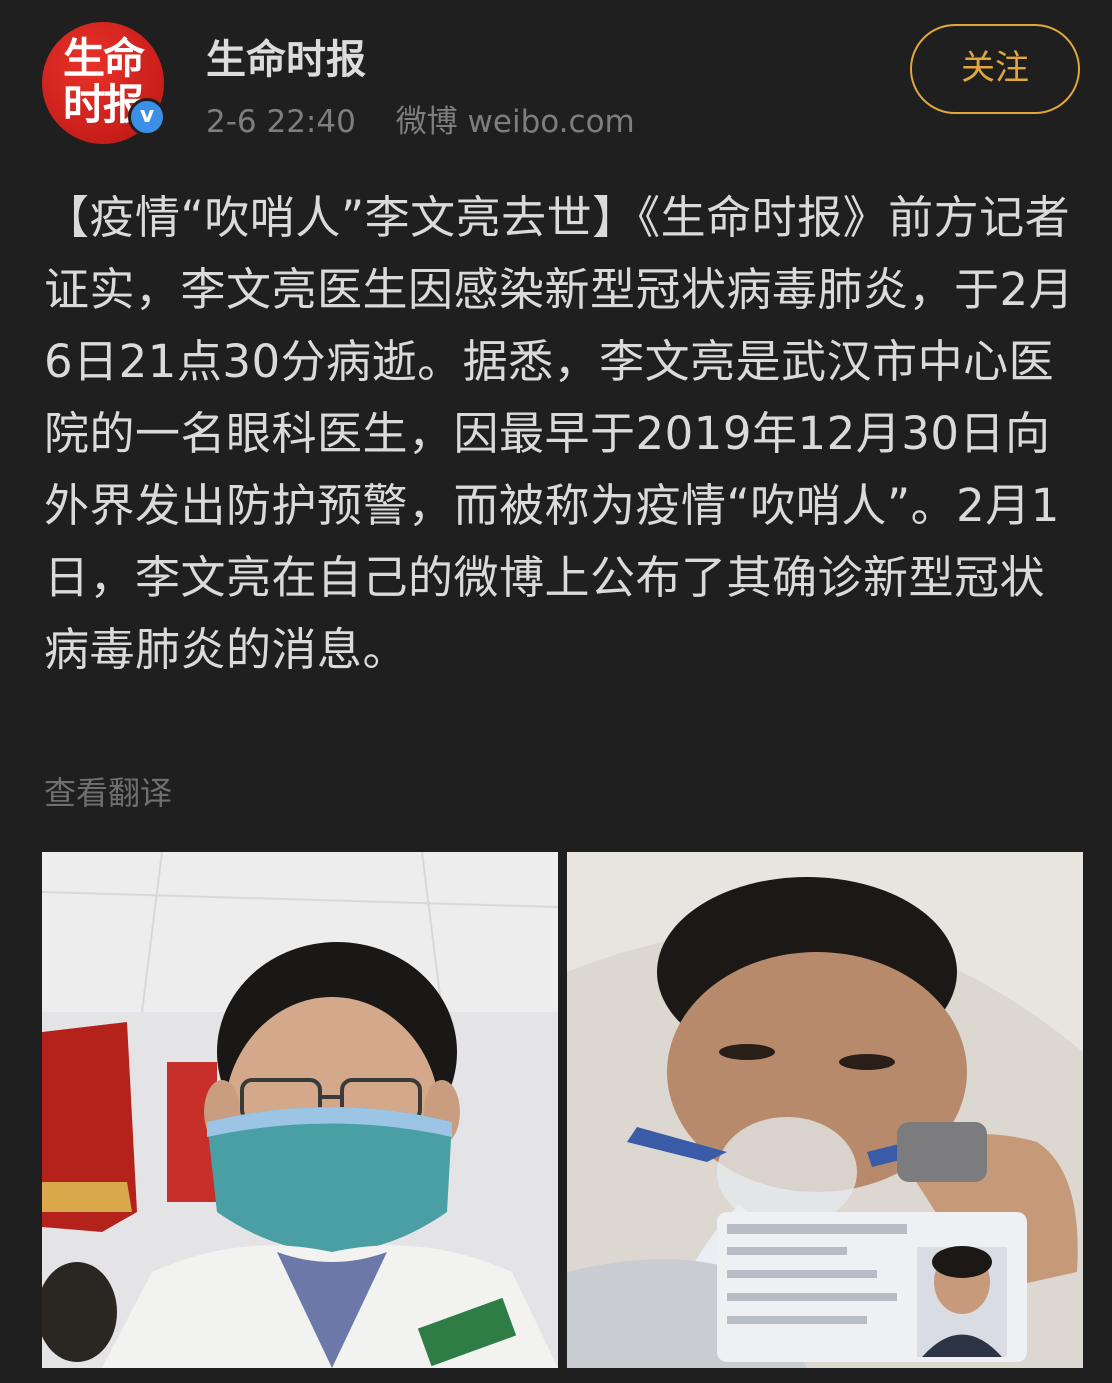 The width and height of the screenshot is (1112, 1383). Describe the element at coordinates (108, 793) in the screenshot. I see `translate-link: 查看翻译` at that location.